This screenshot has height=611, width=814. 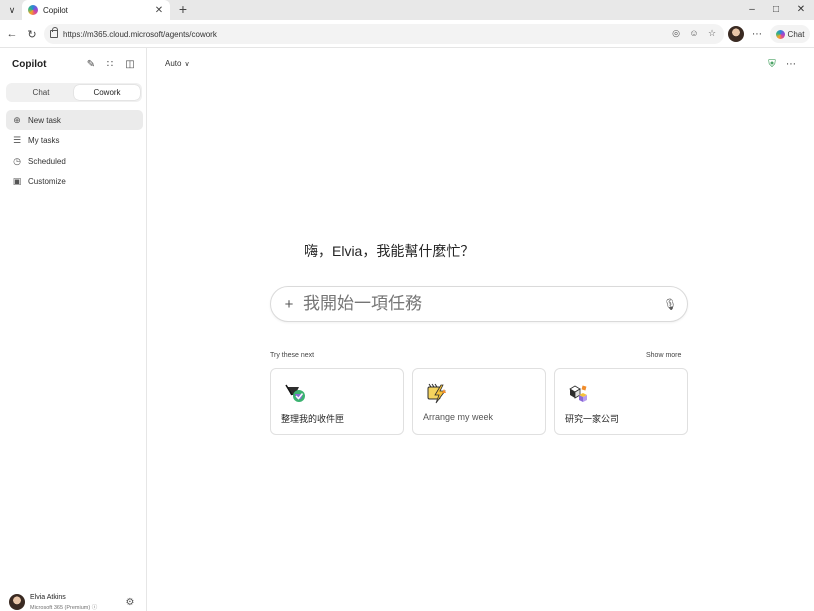 I want to click on clock-icon: ◷, so click(x=17, y=160).